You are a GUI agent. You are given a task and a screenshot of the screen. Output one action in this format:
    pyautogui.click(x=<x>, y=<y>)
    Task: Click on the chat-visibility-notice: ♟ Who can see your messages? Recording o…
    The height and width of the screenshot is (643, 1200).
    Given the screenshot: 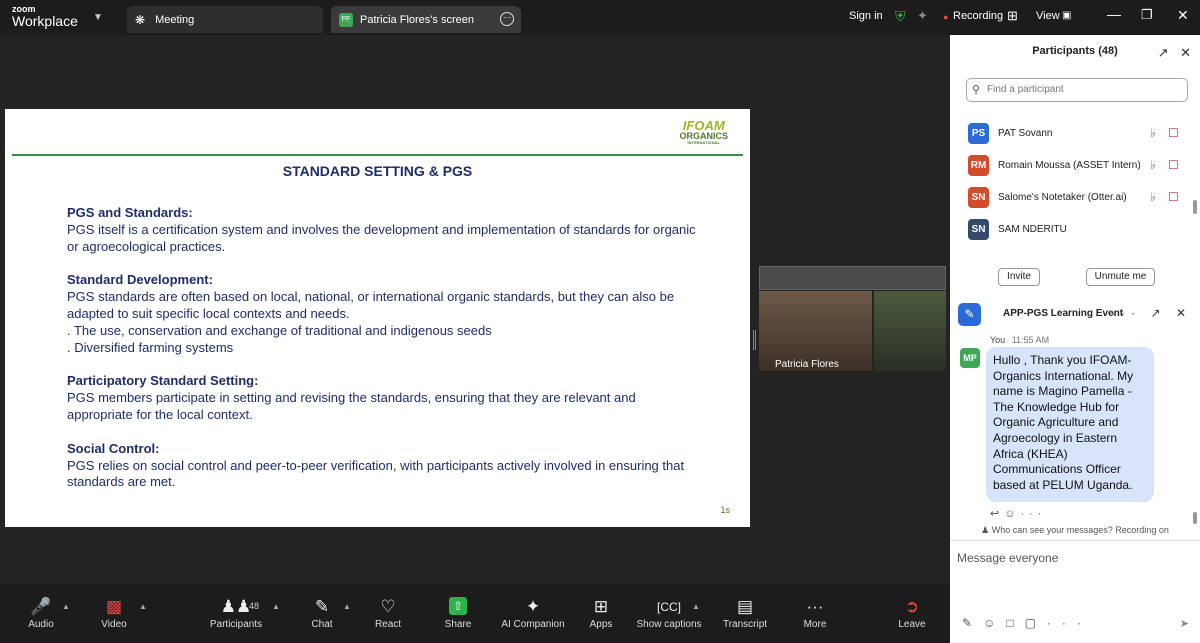 What is the action you would take?
    pyautogui.click(x=1075, y=530)
    